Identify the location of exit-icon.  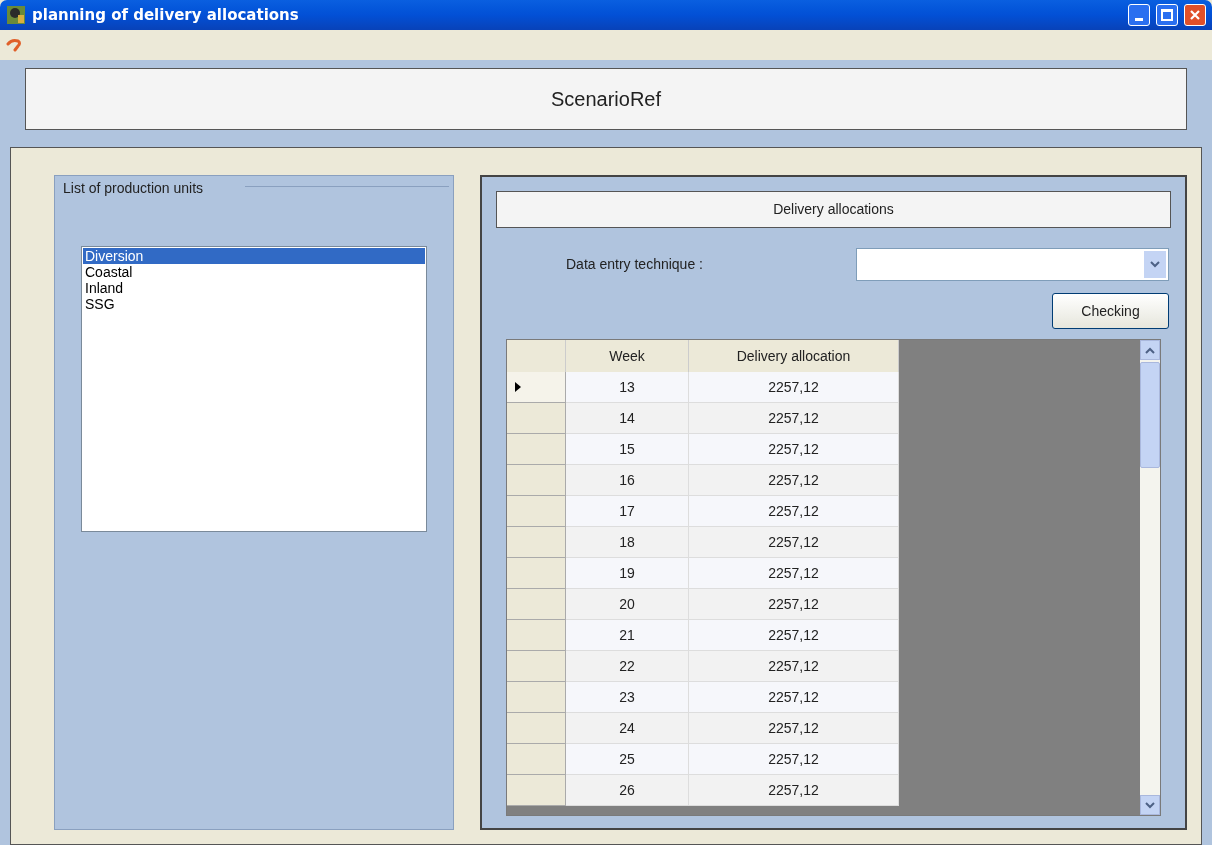
(15, 45).